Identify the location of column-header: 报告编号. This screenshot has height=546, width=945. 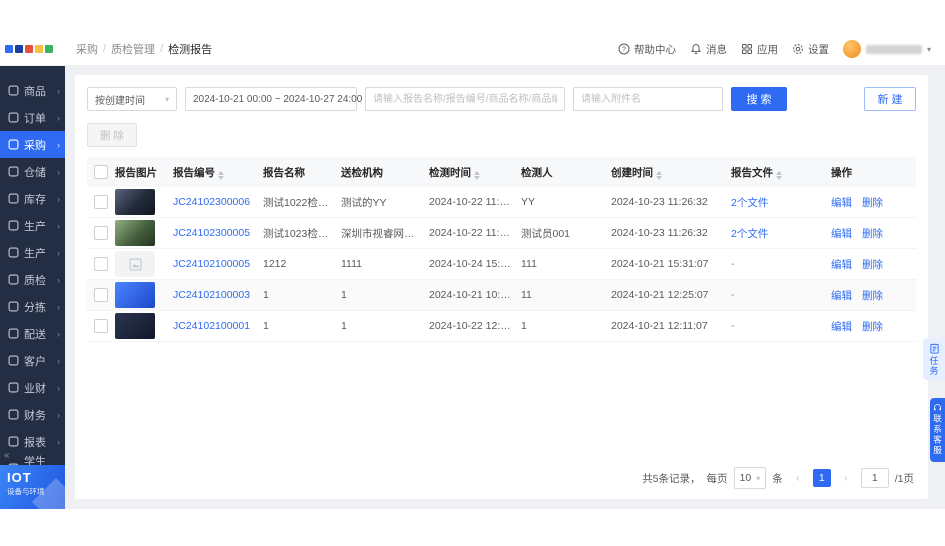
(218, 172).